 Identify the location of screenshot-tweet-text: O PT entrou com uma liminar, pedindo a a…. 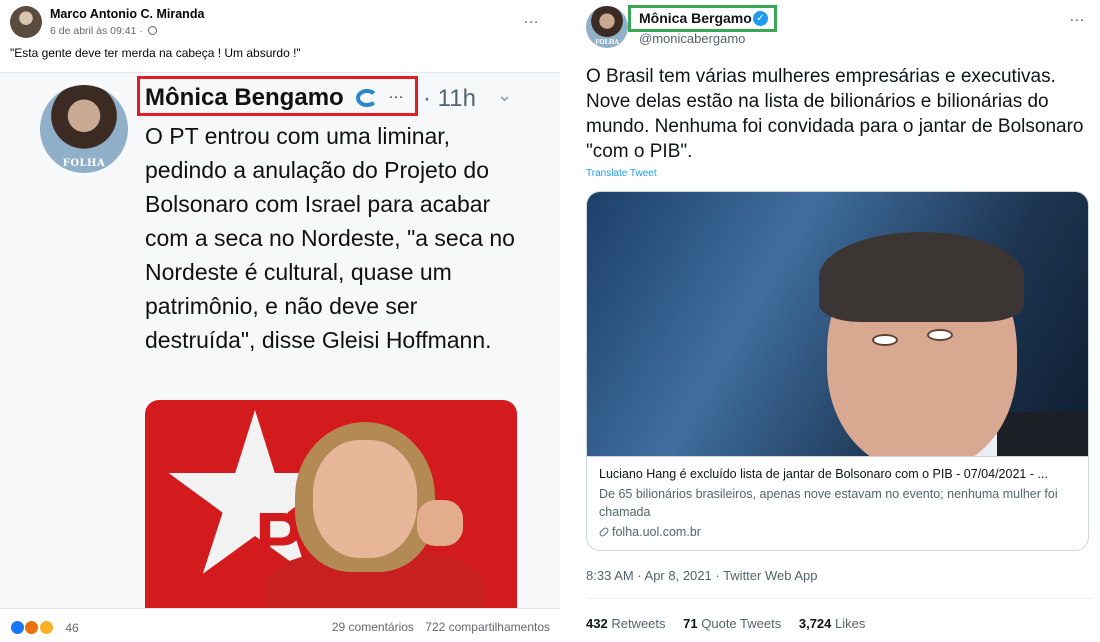
(330, 238).